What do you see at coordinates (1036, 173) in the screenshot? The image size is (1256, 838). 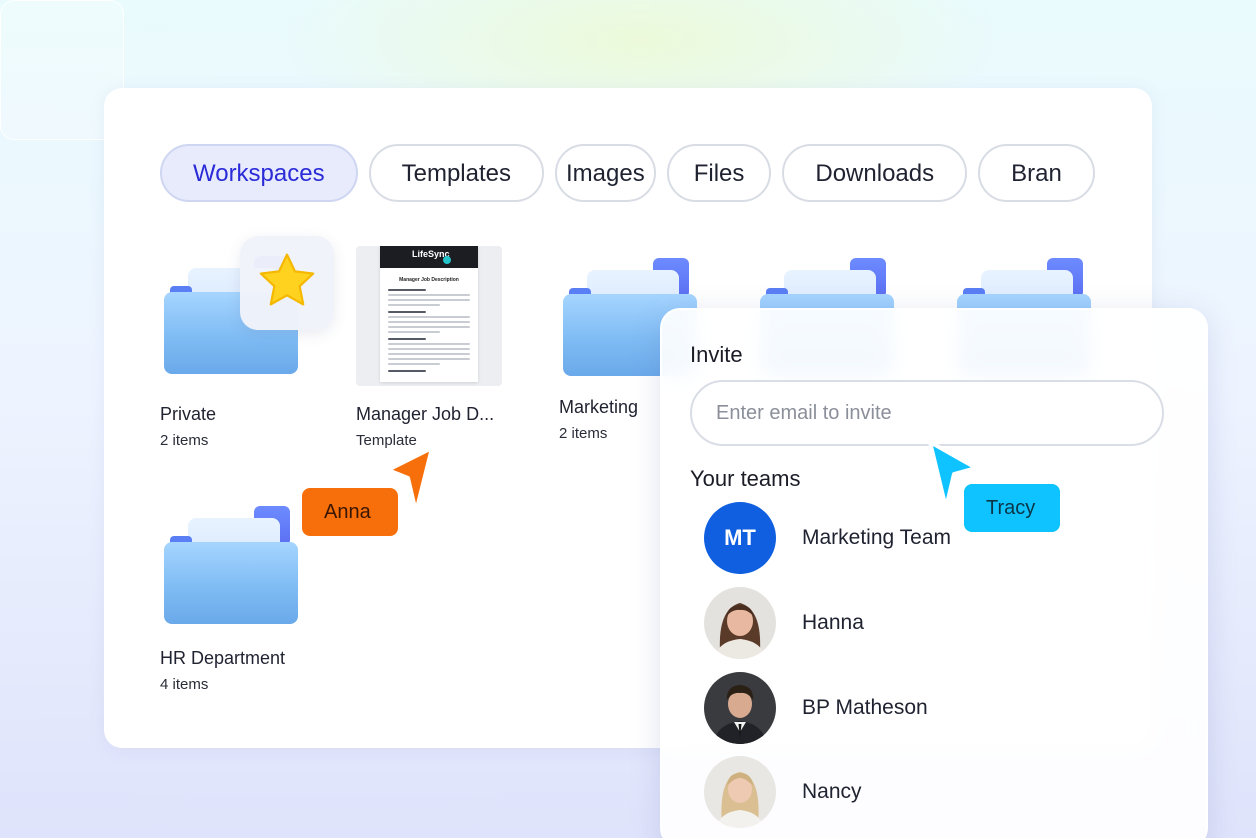 I see `tab-brand: Bran` at bounding box center [1036, 173].